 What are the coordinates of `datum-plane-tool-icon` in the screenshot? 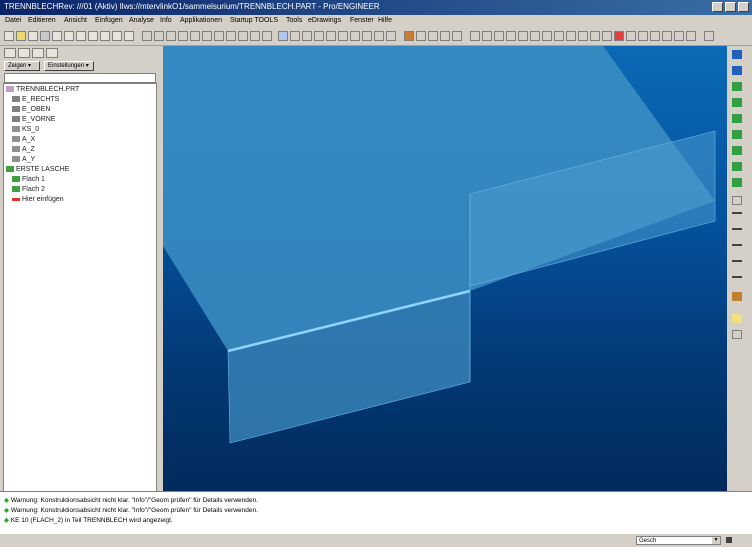 It's located at (737, 54).